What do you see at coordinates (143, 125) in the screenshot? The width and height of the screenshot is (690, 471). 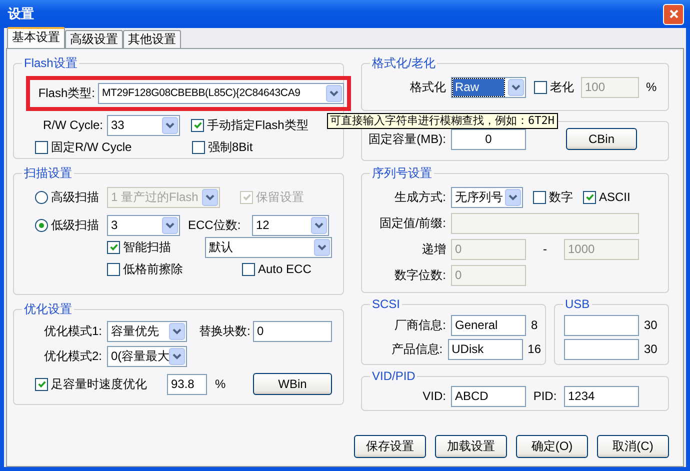 I see `dropdown: 33` at bounding box center [143, 125].